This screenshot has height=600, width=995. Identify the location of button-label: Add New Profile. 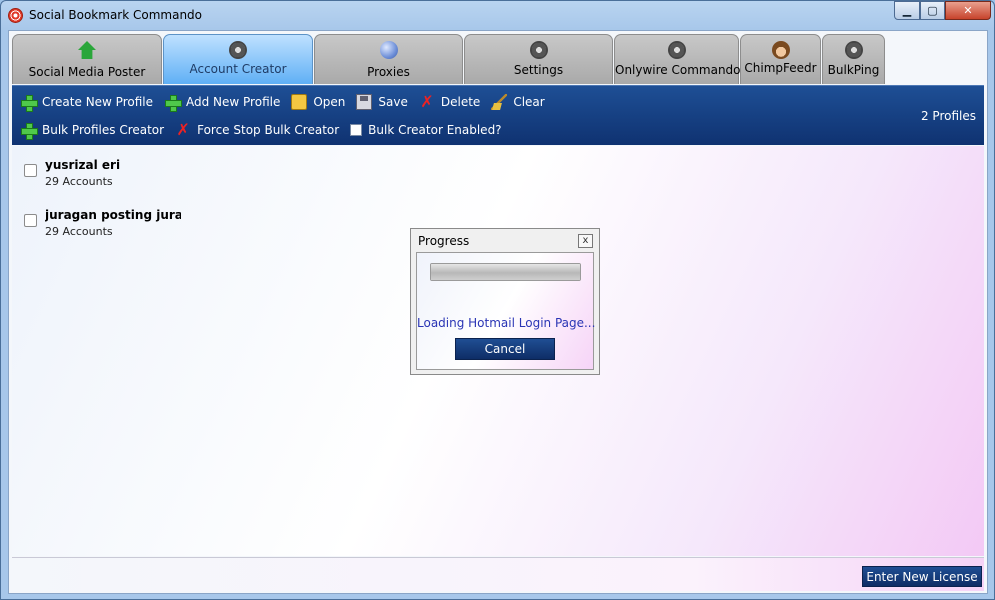
(233, 102).